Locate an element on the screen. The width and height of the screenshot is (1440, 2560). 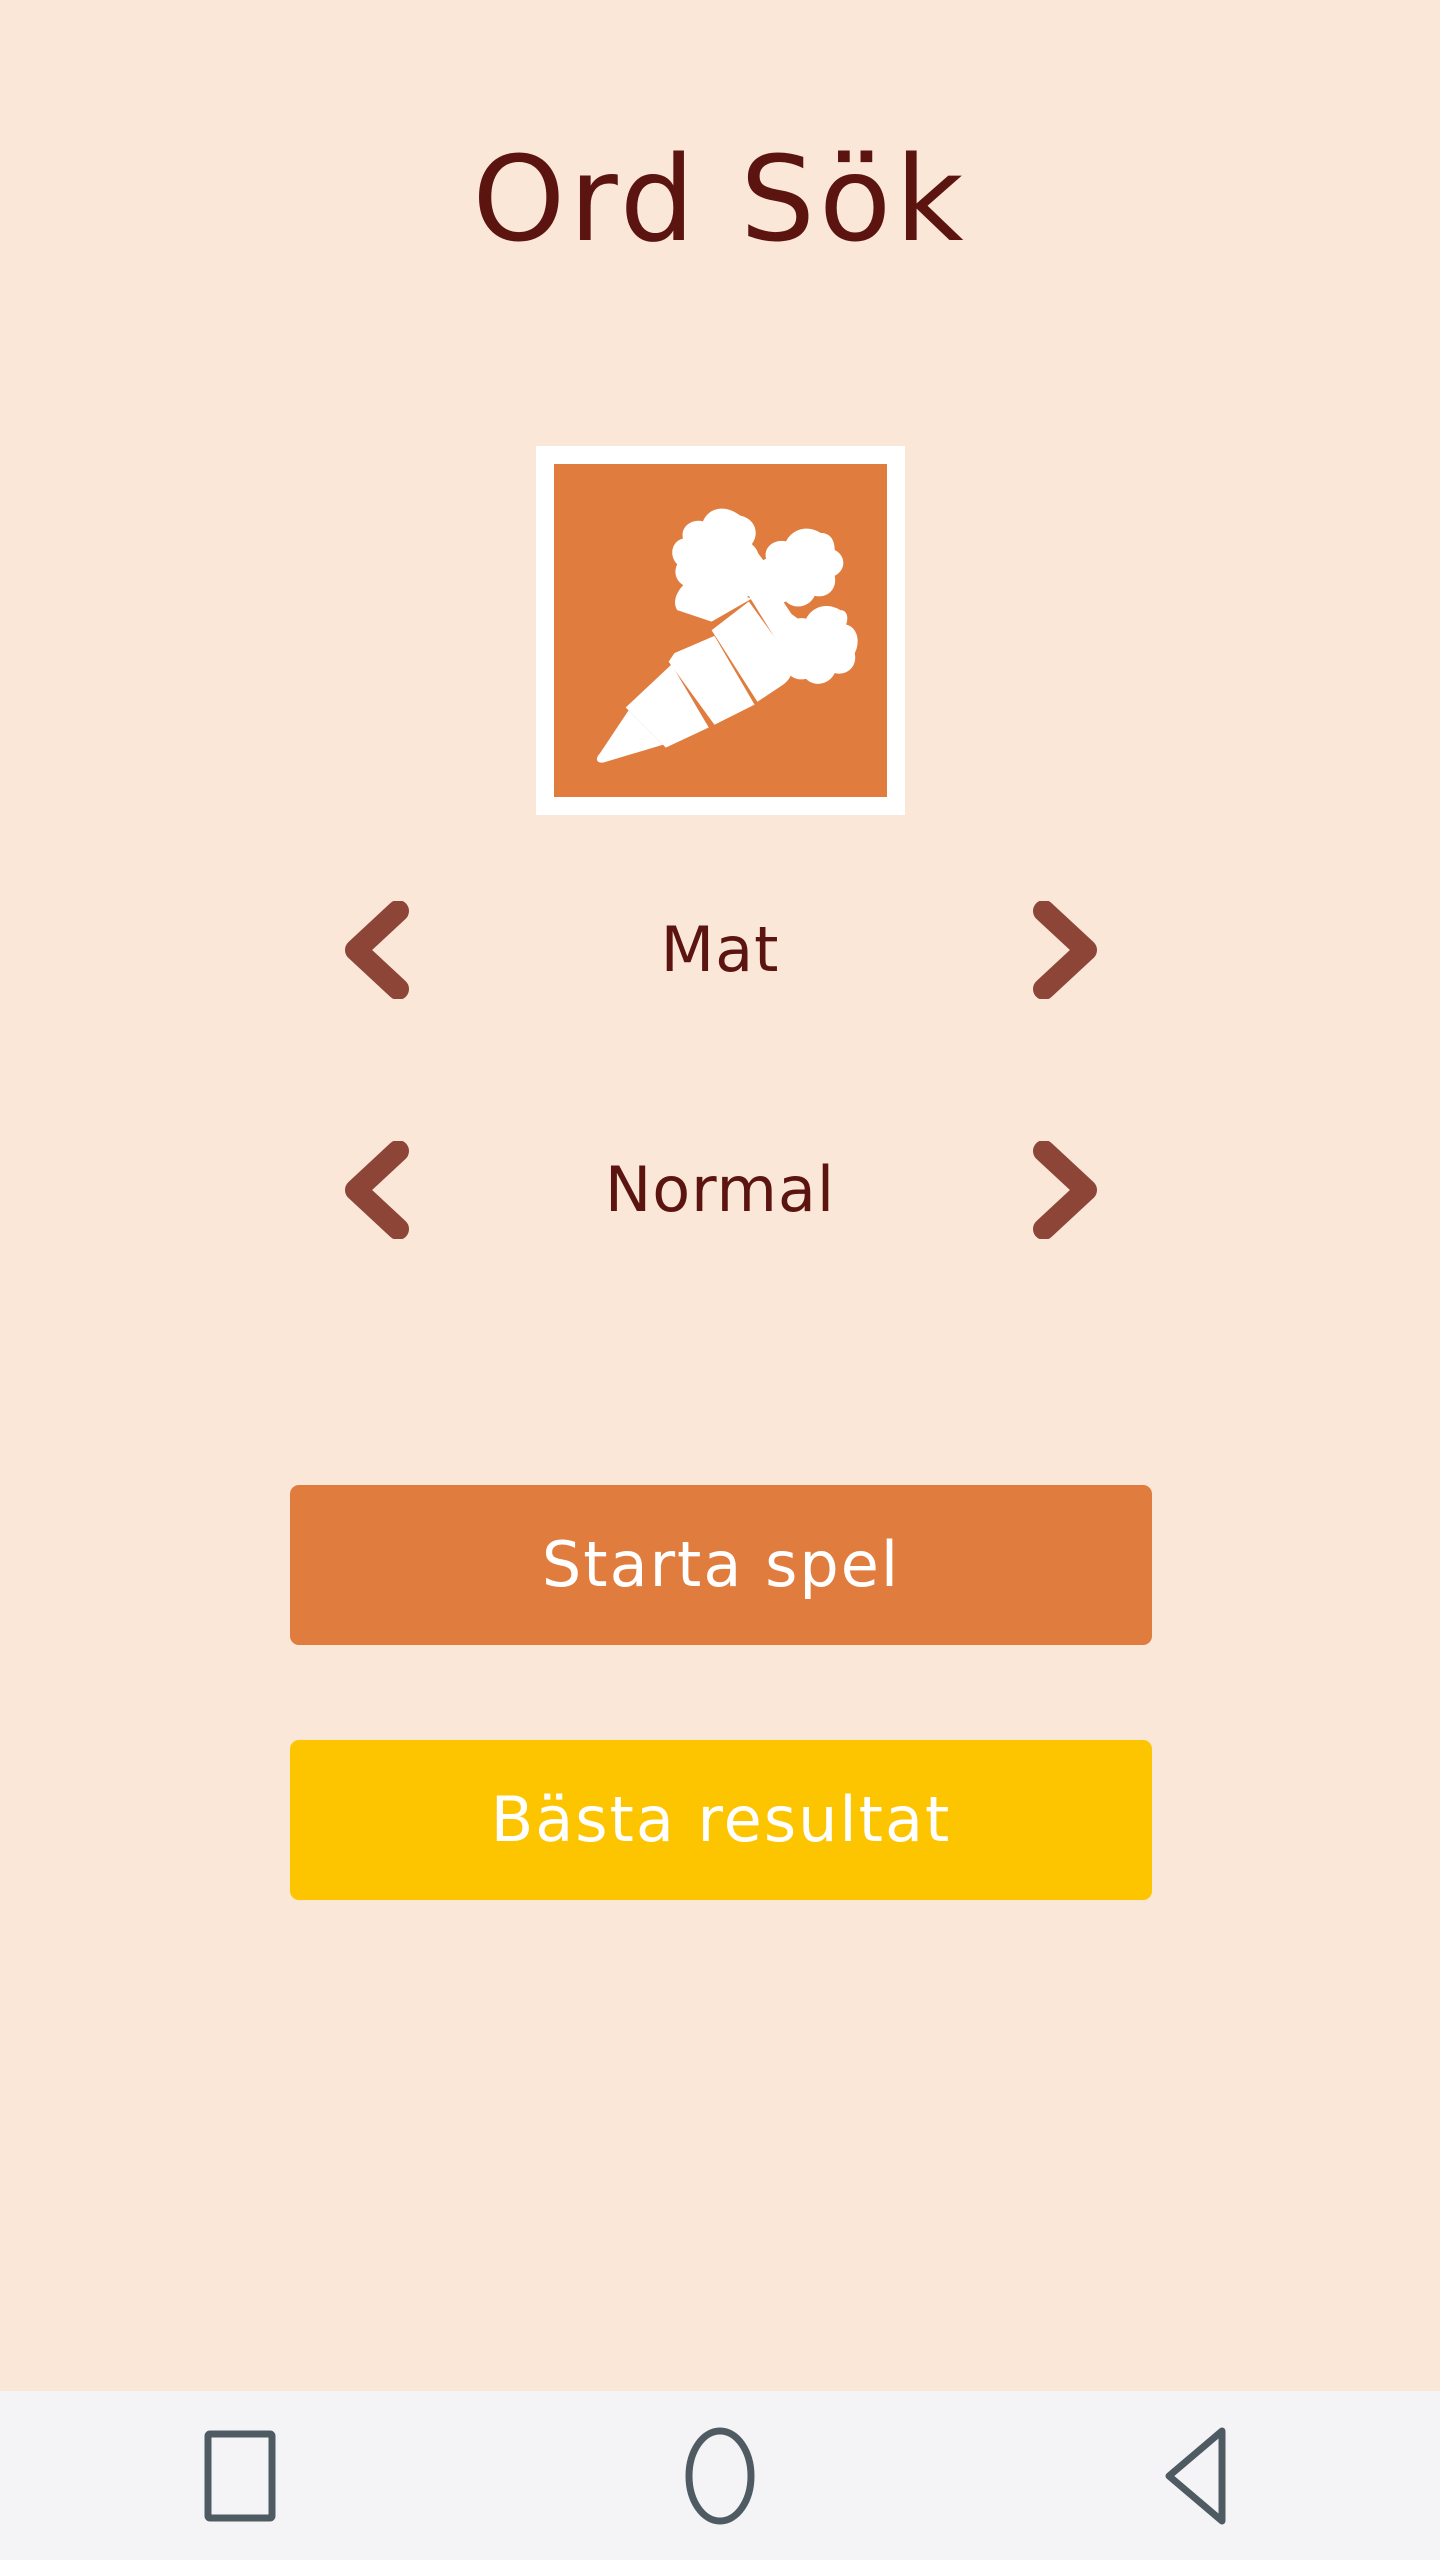
category-next-button is located at coordinates (1064, 950).